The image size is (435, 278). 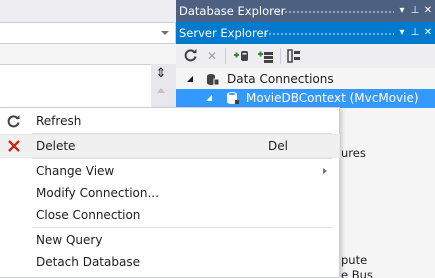 I want to click on menu-item-new-query: New Query, so click(x=169, y=240).